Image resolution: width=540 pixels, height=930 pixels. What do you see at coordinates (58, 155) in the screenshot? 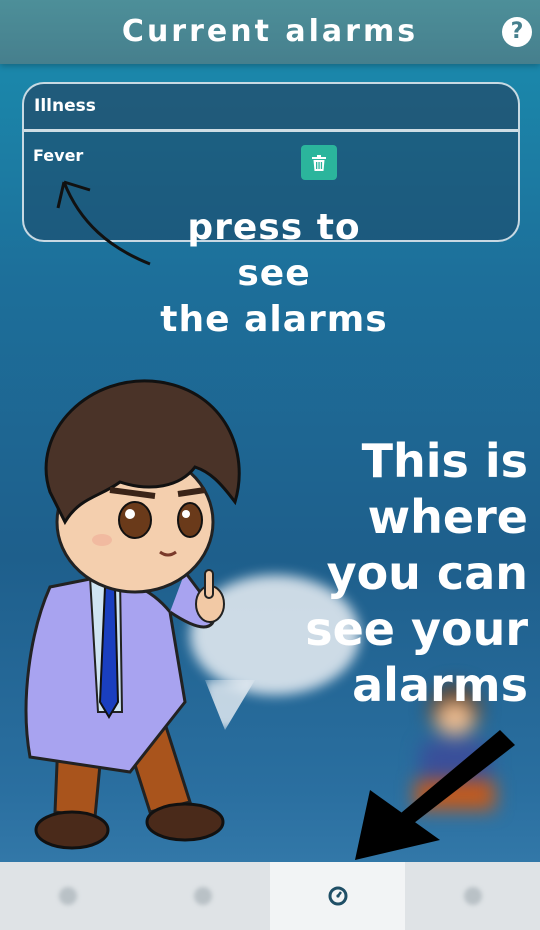
I see `alarm-name: Fever` at bounding box center [58, 155].